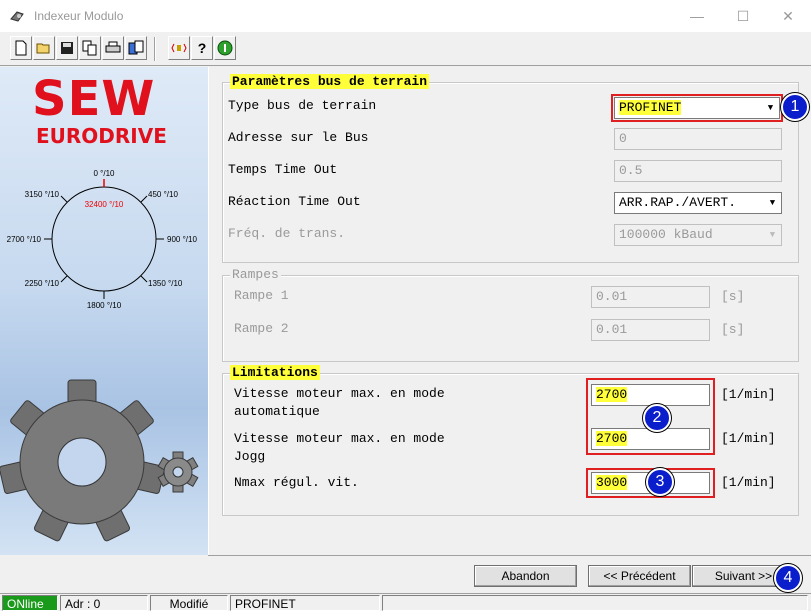 The height and width of the screenshot is (611, 811). What do you see at coordinates (294, 201) in the screenshot?
I see `timeout-reaction-label: Réaction Time Out` at bounding box center [294, 201].